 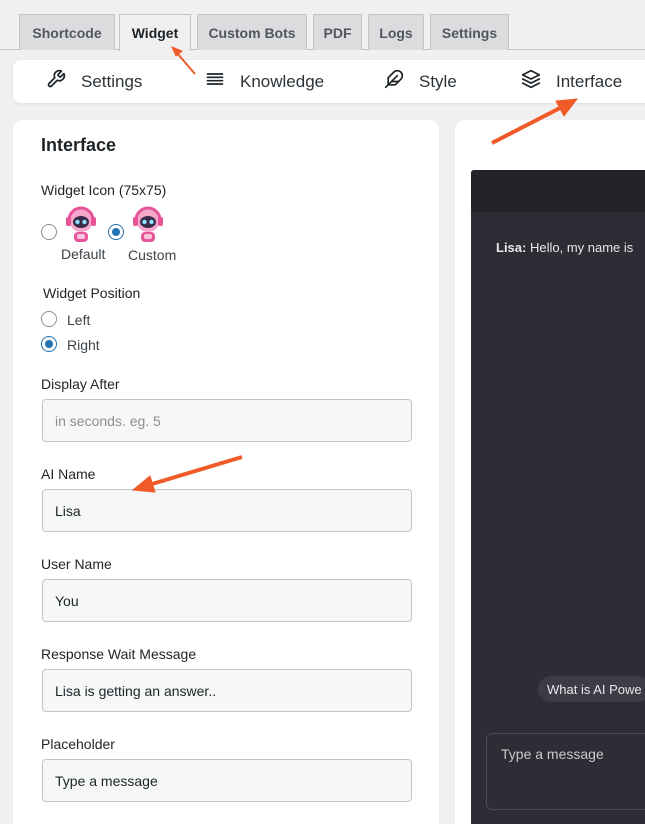 What do you see at coordinates (282, 81) in the screenshot?
I see `subnav-knowledge-label: Knowledge` at bounding box center [282, 81].